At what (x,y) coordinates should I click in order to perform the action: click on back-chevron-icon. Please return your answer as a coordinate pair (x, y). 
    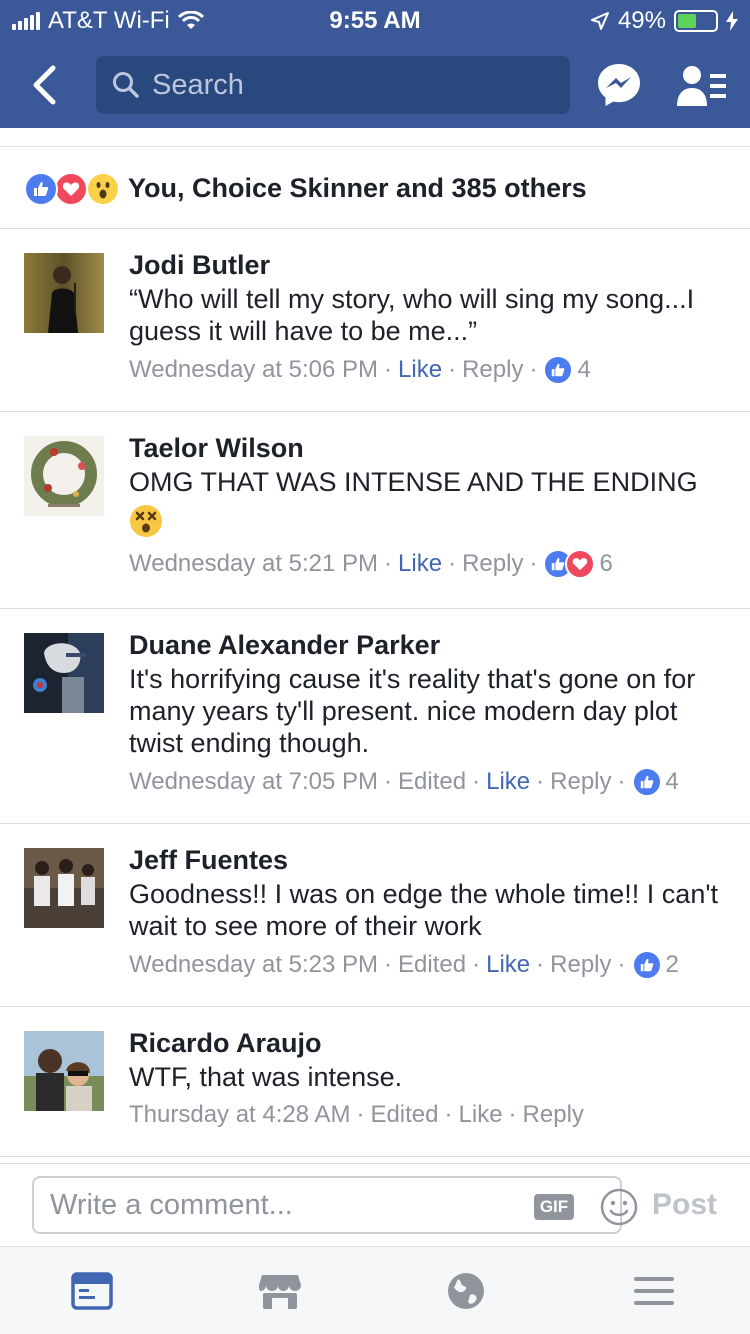
    Looking at the image, I should click on (44, 85).